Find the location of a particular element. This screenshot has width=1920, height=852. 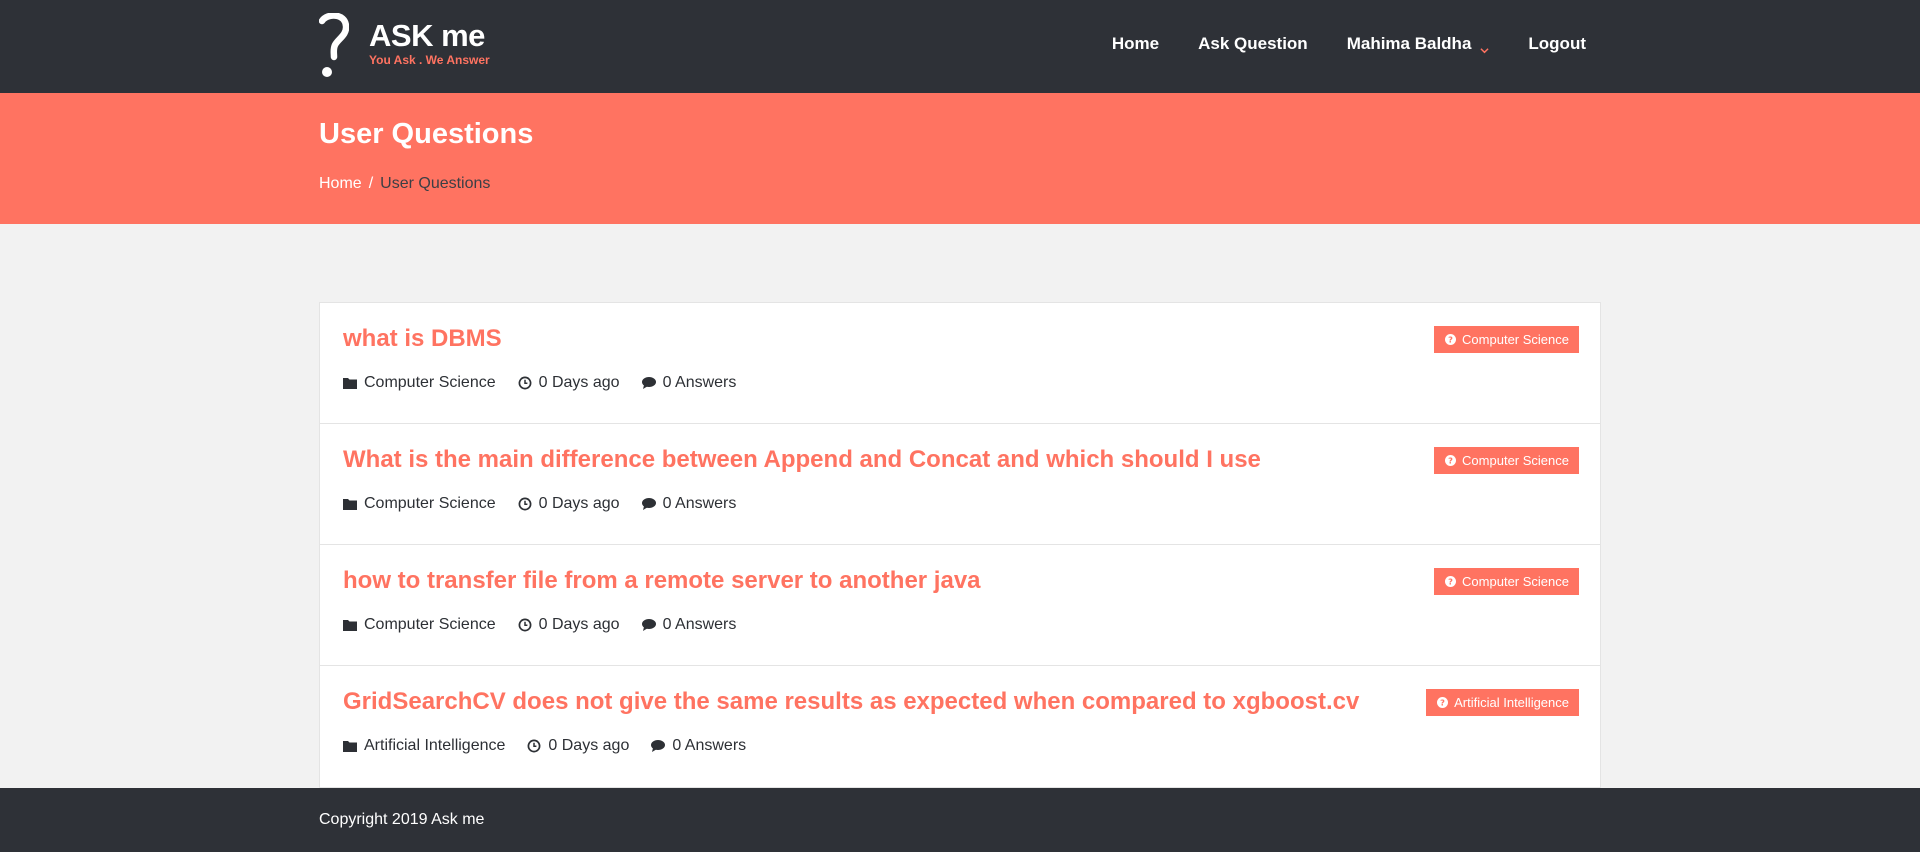

logo-tagline: You Ask . We Answer is located at coordinates (429, 60).